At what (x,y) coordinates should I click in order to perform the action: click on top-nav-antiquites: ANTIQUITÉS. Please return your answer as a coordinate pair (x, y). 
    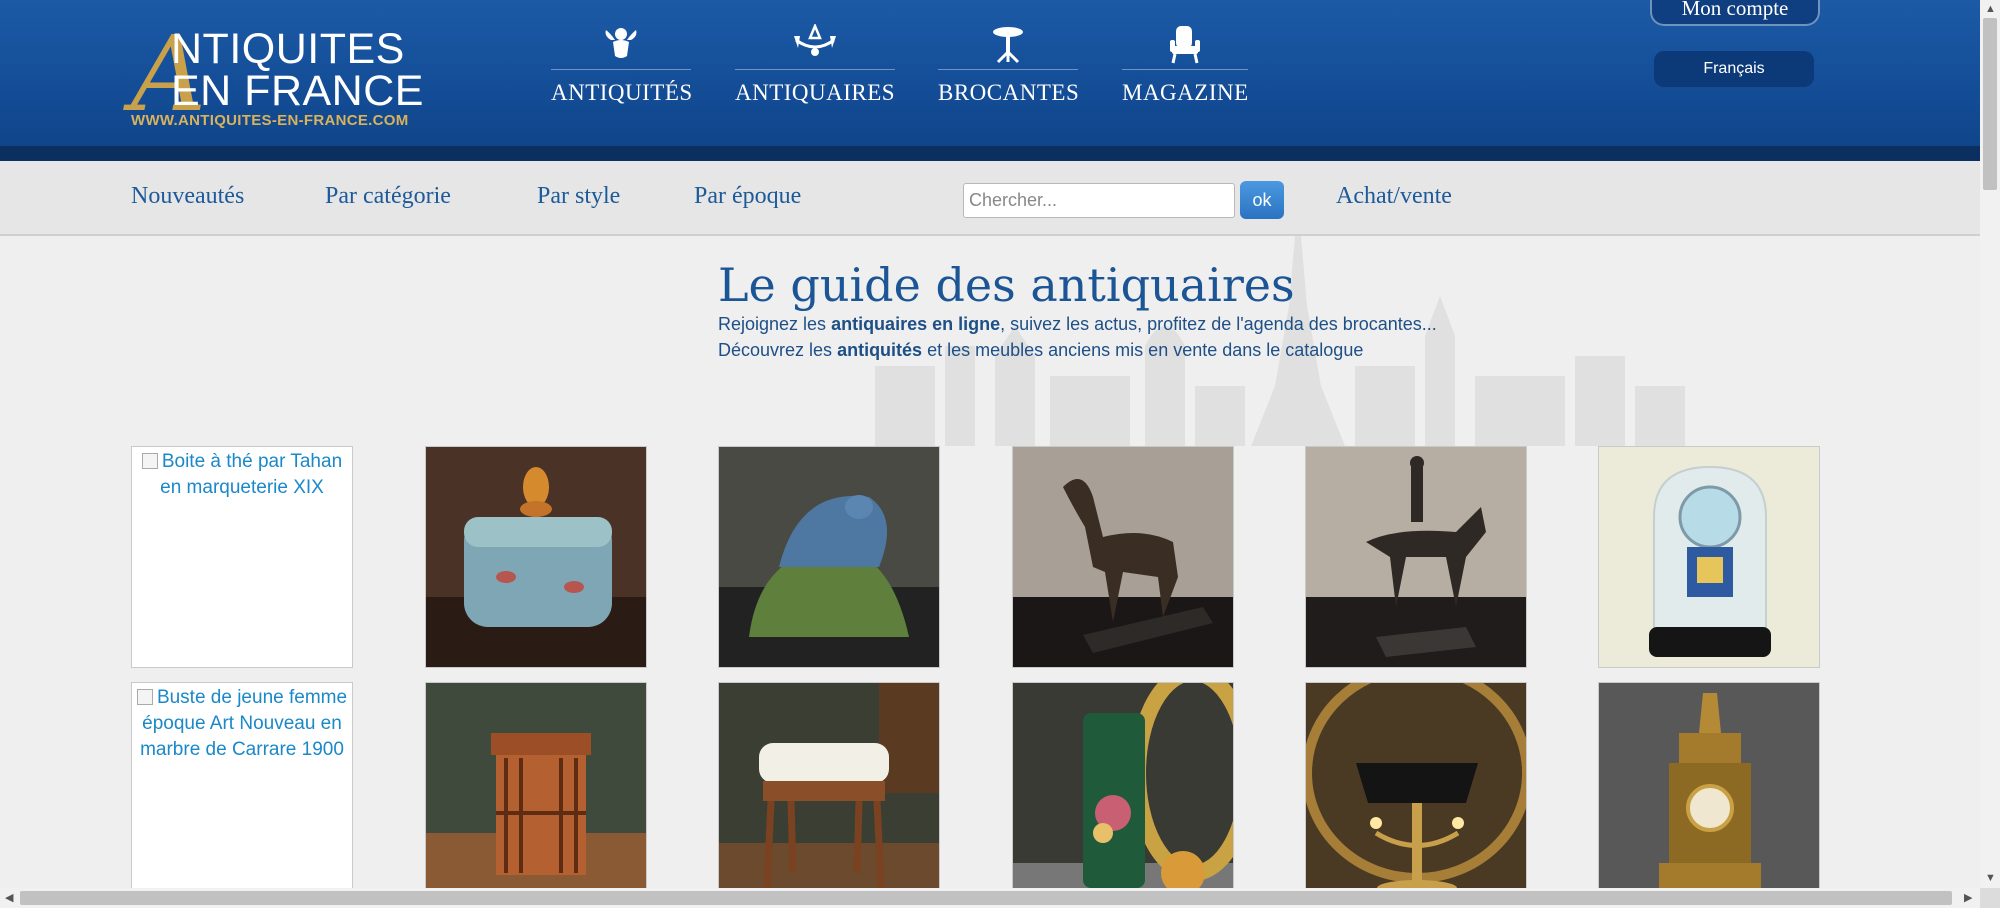
    Looking at the image, I should click on (622, 69).